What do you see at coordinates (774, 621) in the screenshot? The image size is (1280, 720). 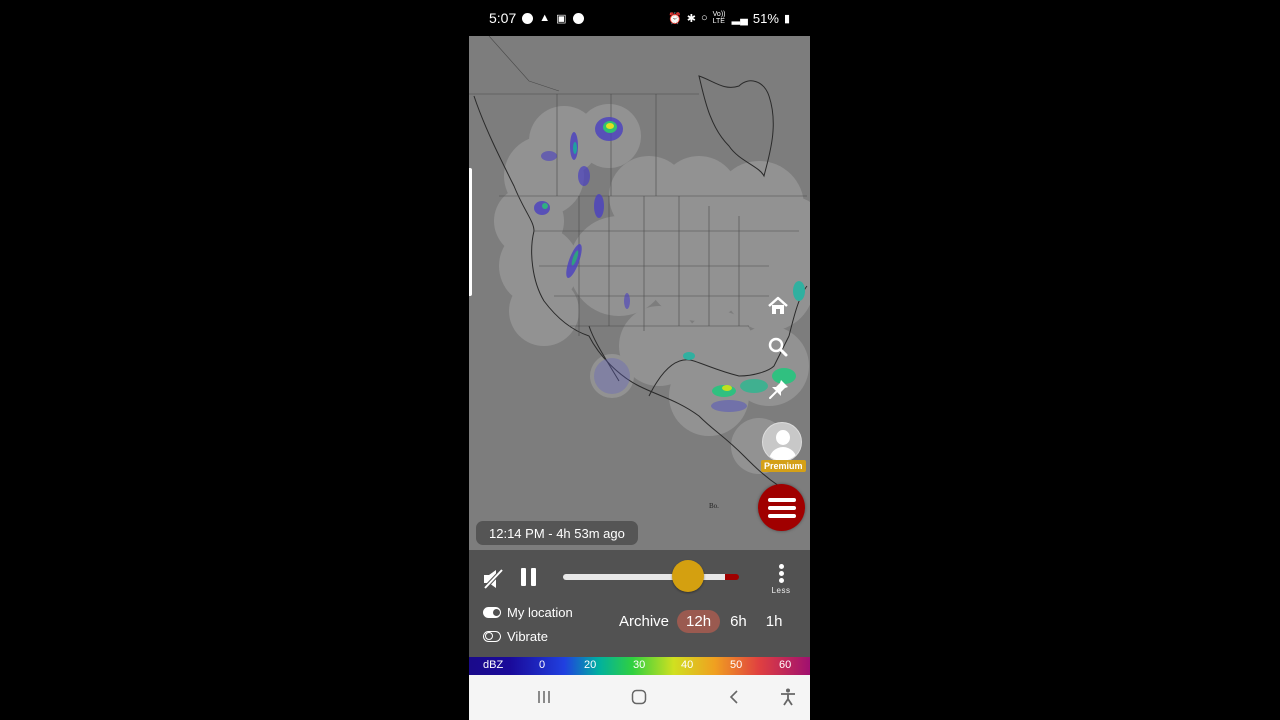 I see `range-tab-1h: 1h` at bounding box center [774, 621].